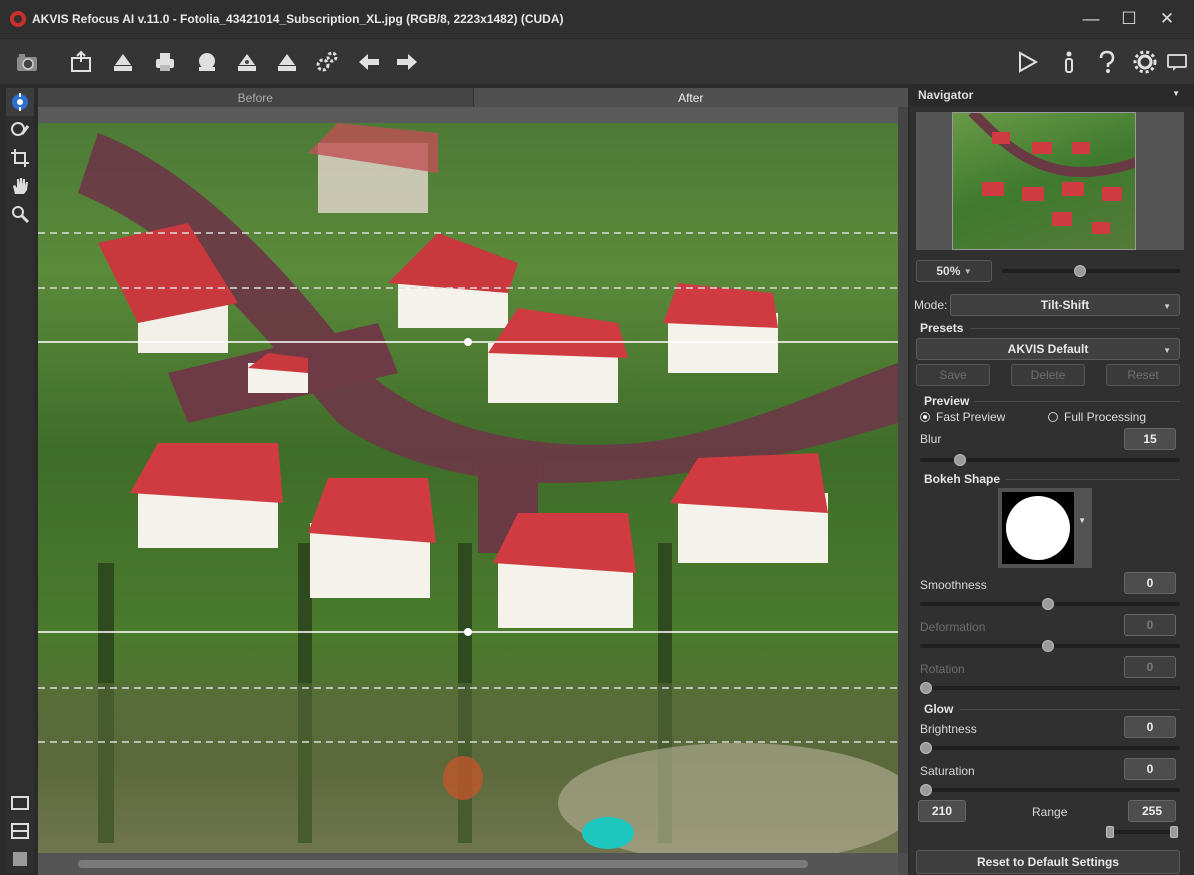  Describe the element at coordinates (926, 688) in the screenshot. I see `rotation-slider-thumb` at that location.